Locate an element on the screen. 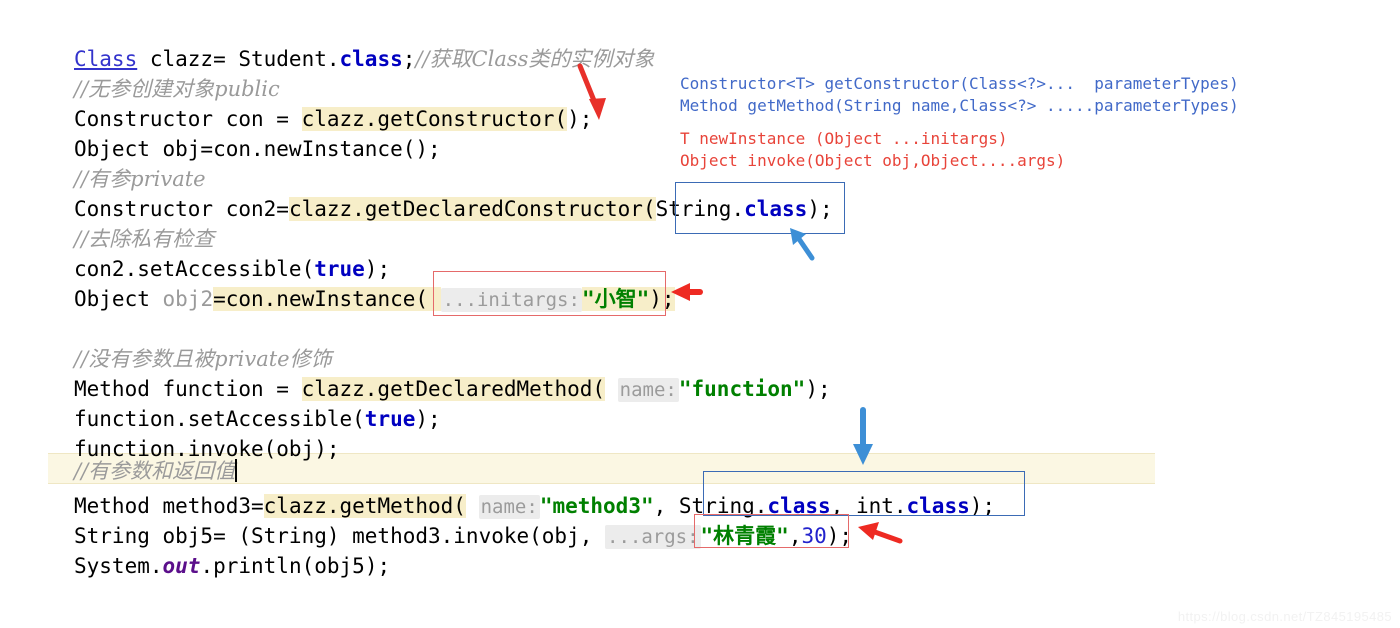  line18-static-field: out is located at coordinates (181, 566).